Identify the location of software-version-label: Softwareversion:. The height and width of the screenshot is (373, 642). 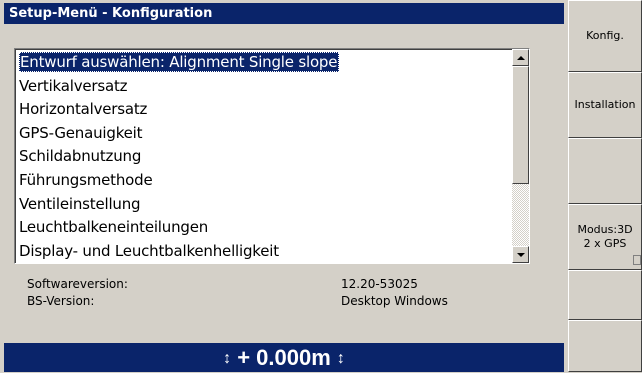
(77, 284).